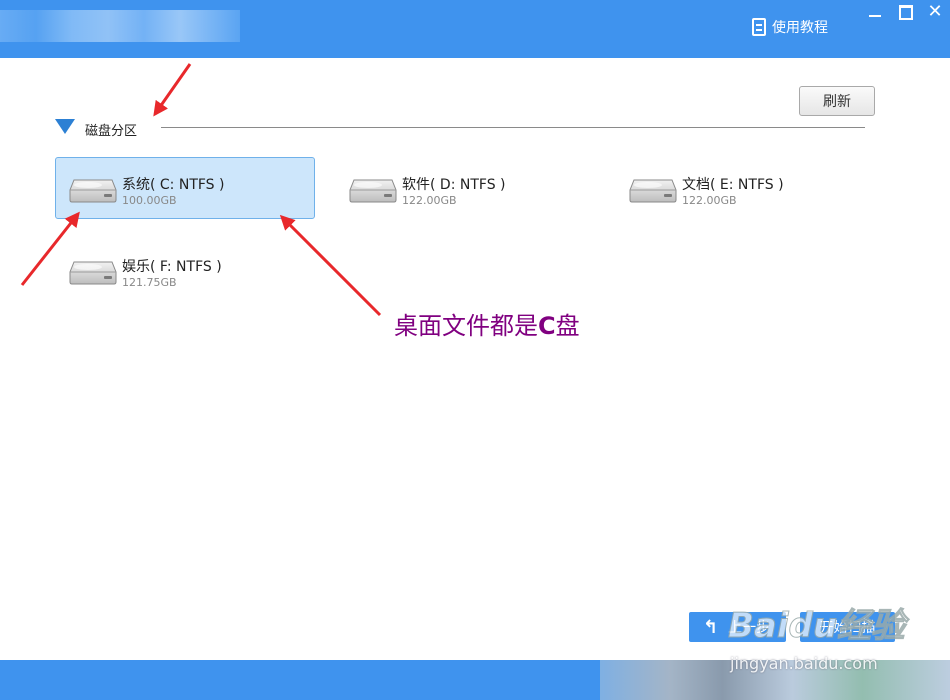 The image size is (950, 700). What do you see at coordinates (120, 26) in the screenshot?
I see `blurred-app-title` at bounding box center [120, 26].